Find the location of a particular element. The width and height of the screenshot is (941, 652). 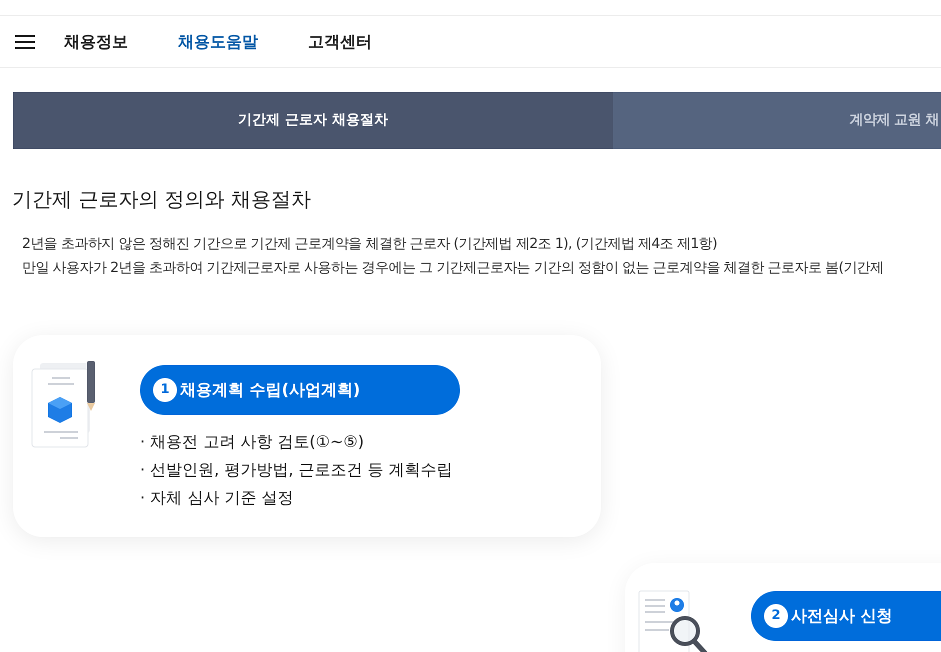

step-number: 1 is located at coordinates (165, 390).